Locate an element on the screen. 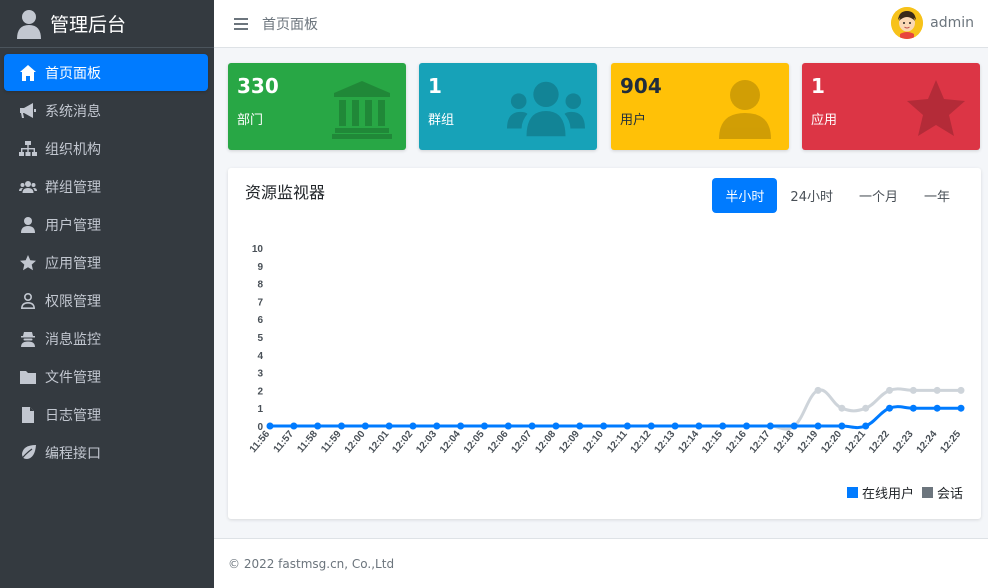  x-tick-label: 12:23 is located at coordinates (903, 442).